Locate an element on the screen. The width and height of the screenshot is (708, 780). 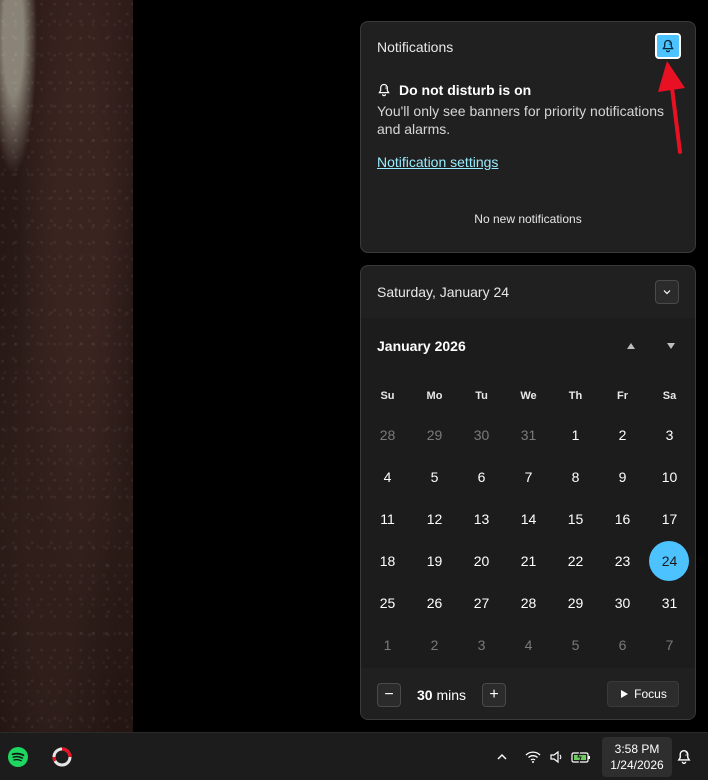
calendar-day-number: 25 is located at coordinates (387, 603).